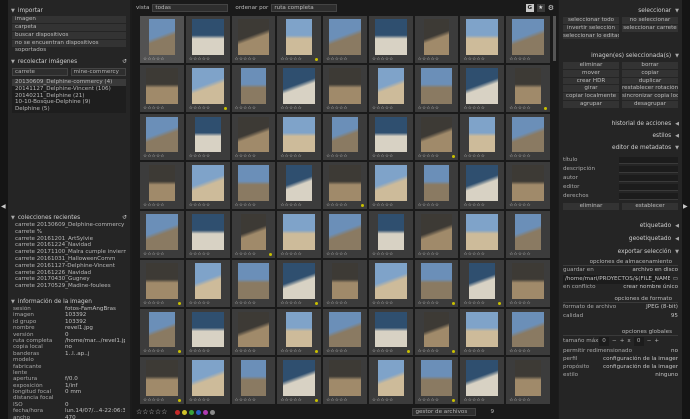 The height and width of the screenshot is (419, 690). What do you see at coordinates (98, 72) in the screenshot?
I see `collect-value-select: mine-commercy` at bounding box center [98, 72].